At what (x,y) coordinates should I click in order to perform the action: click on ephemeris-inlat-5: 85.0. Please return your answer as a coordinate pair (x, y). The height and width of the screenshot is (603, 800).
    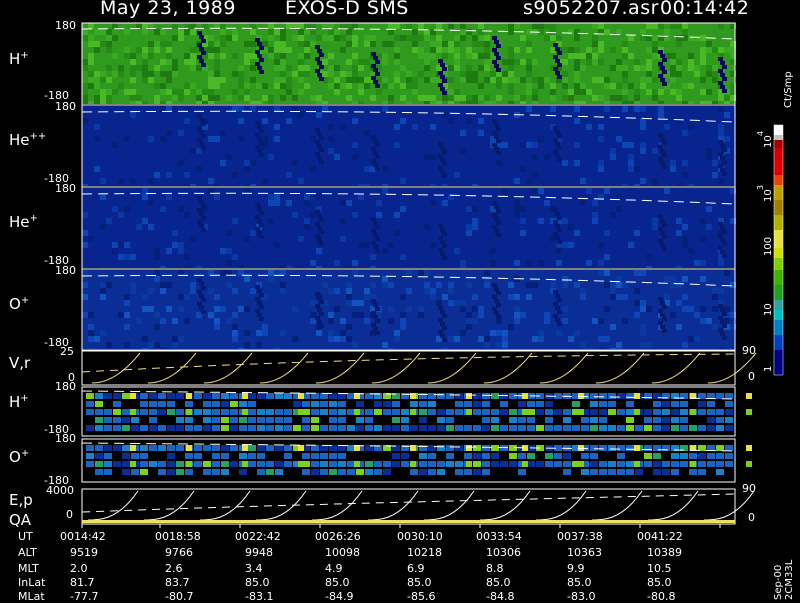
    Looking at the image, I should click on (498, 582).